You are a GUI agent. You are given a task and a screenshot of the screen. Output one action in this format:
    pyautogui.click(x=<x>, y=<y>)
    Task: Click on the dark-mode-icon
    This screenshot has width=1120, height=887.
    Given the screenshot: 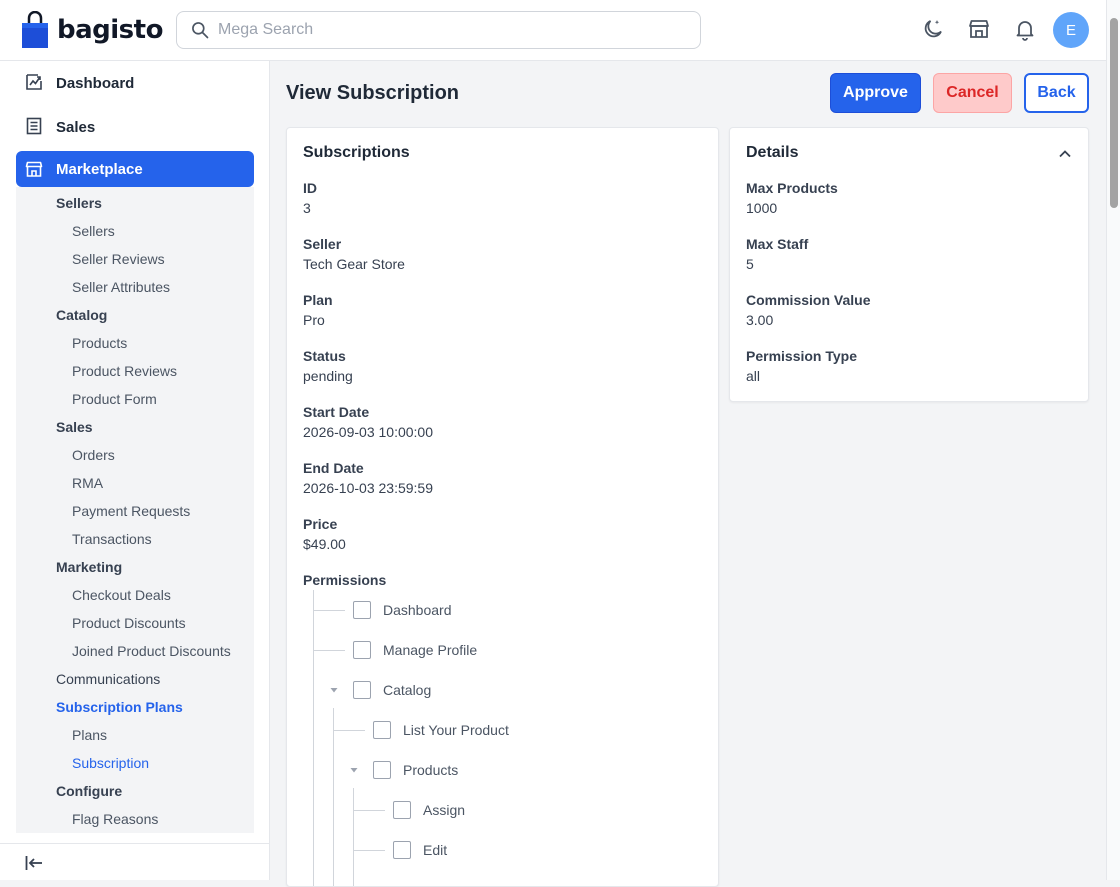 What is the action you would take?
    pyautogui.click(x=933, y=29)
    